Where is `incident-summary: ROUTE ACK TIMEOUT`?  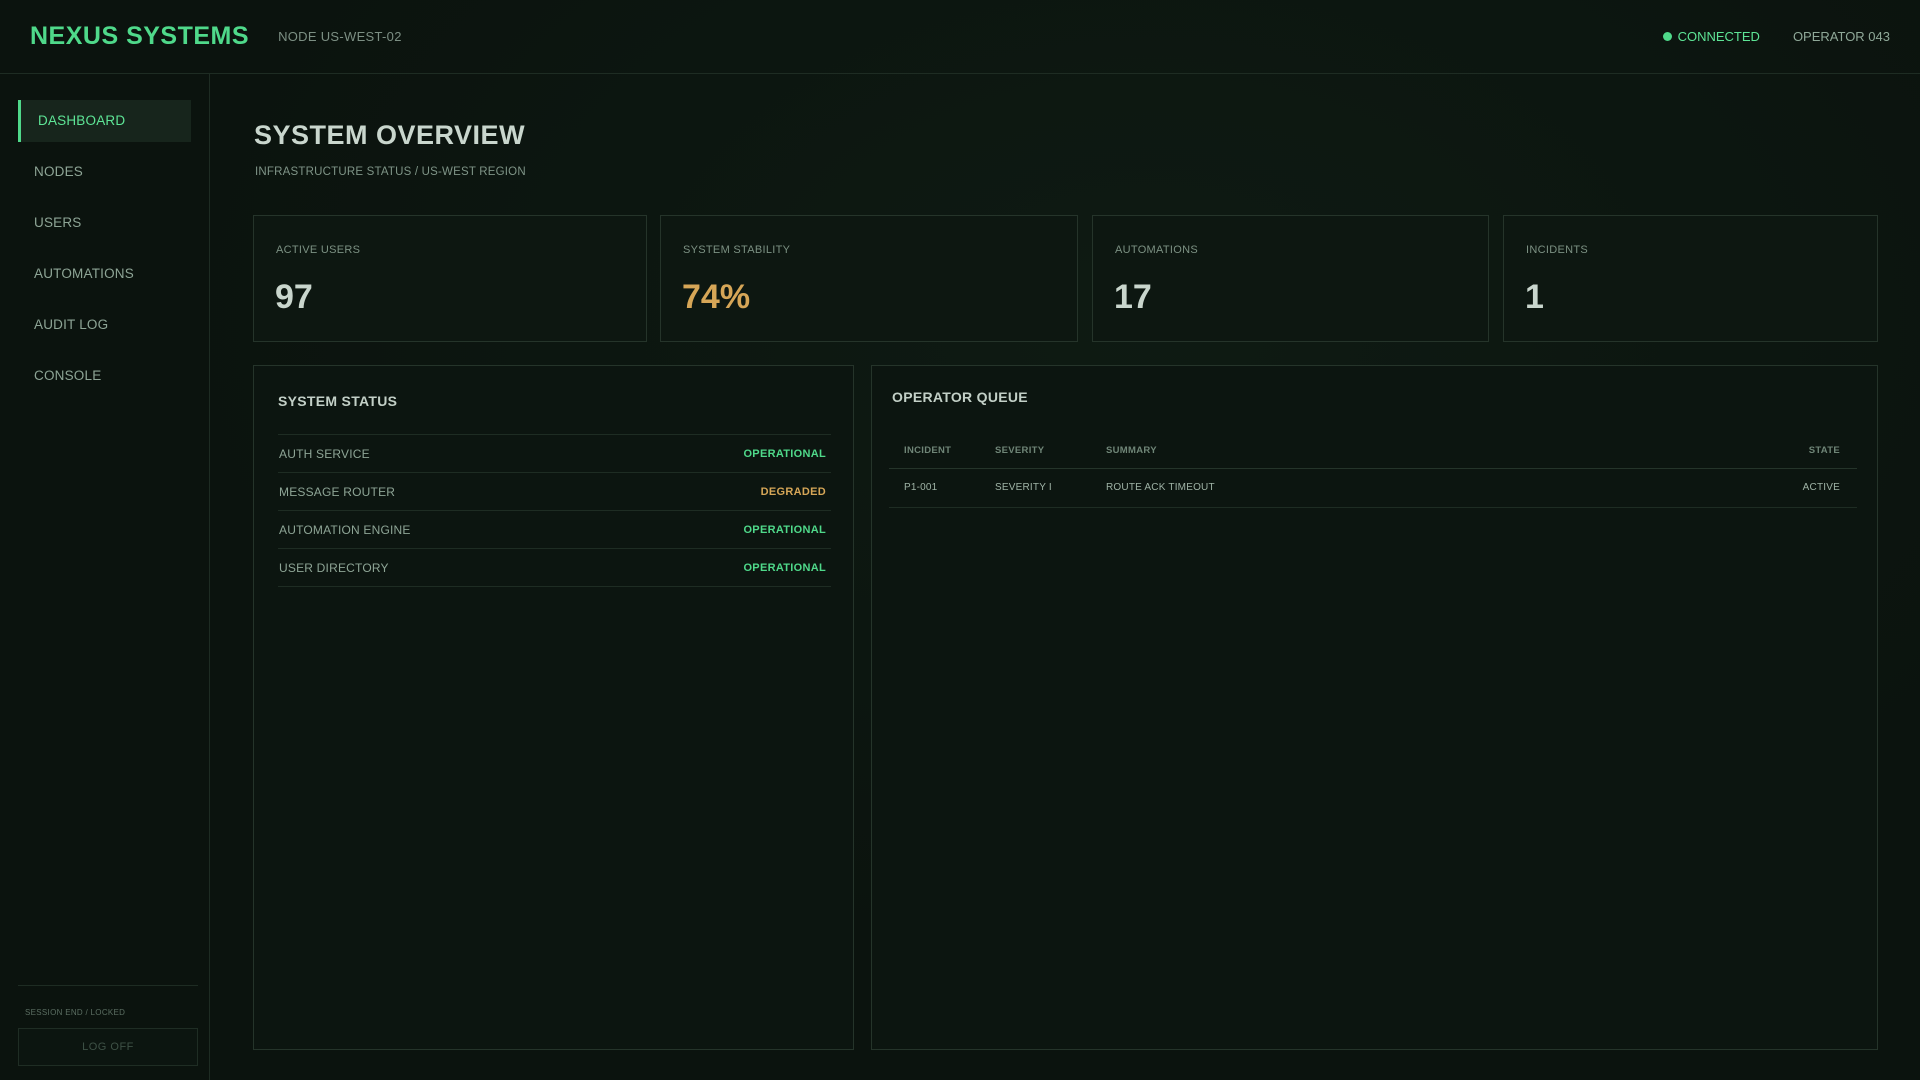
incident-summary: ROUTE ACK TIMEOUT is located at coordinates (1421, 488).